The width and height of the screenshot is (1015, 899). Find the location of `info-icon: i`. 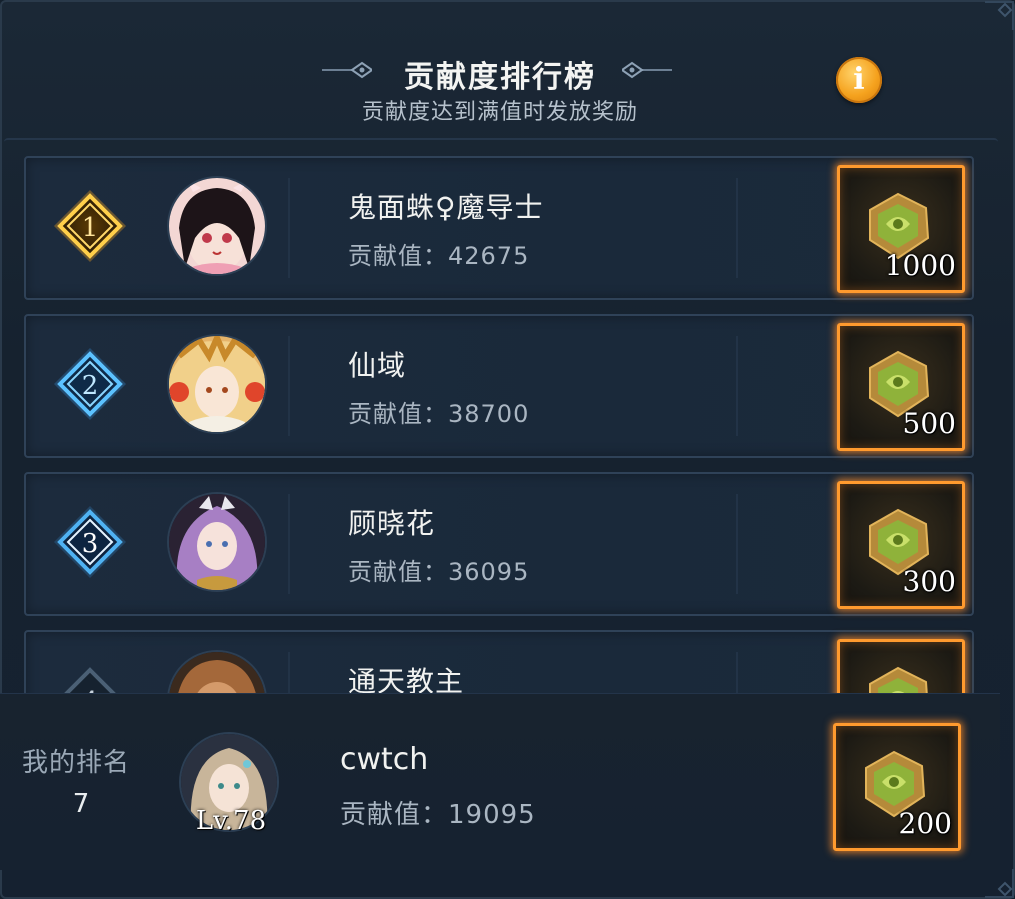

info-icon: i is located at coordinates (859, 79).